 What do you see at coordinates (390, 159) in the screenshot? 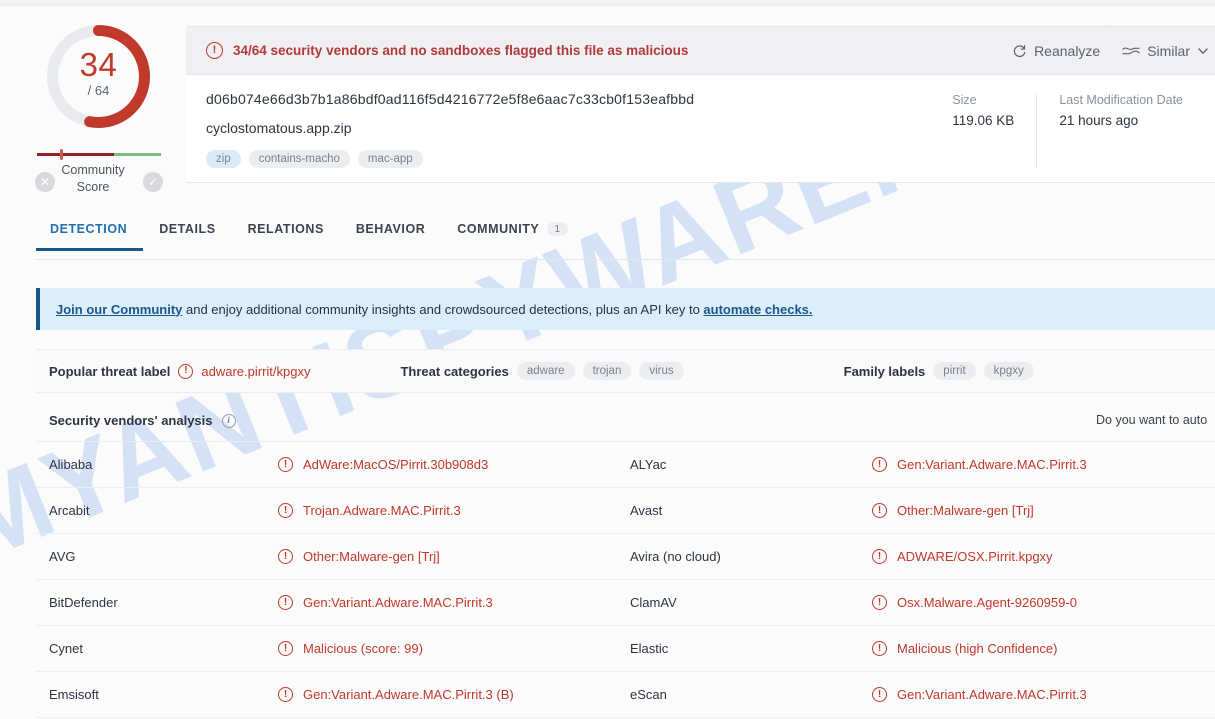
I see `file-tag: mac-app` at bounding box center [390, 159].